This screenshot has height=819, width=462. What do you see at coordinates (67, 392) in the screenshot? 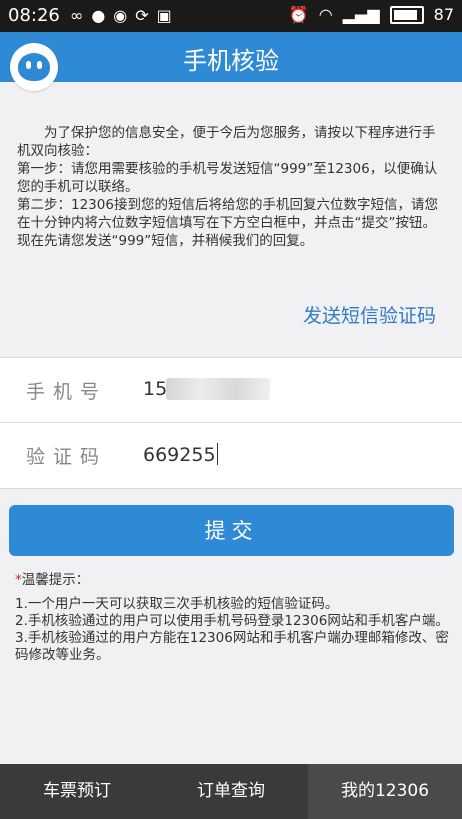
I see `phone-label: 手机号` at bounding box center [67, 392].